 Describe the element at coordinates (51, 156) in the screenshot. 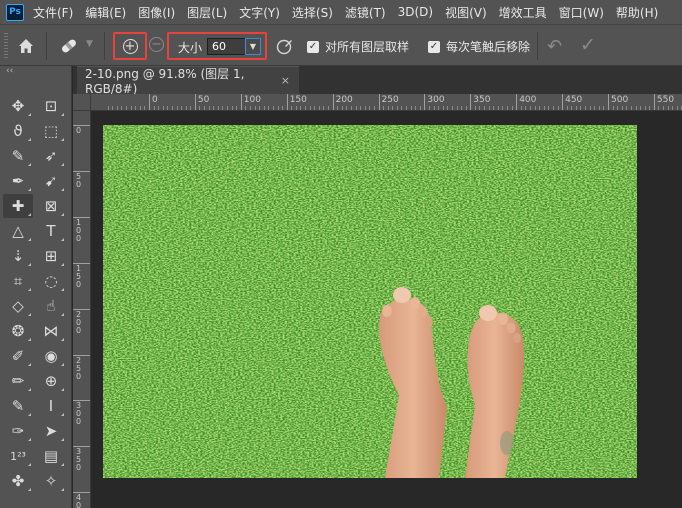

I see `pen-arrow-tool: ➶` at that location.